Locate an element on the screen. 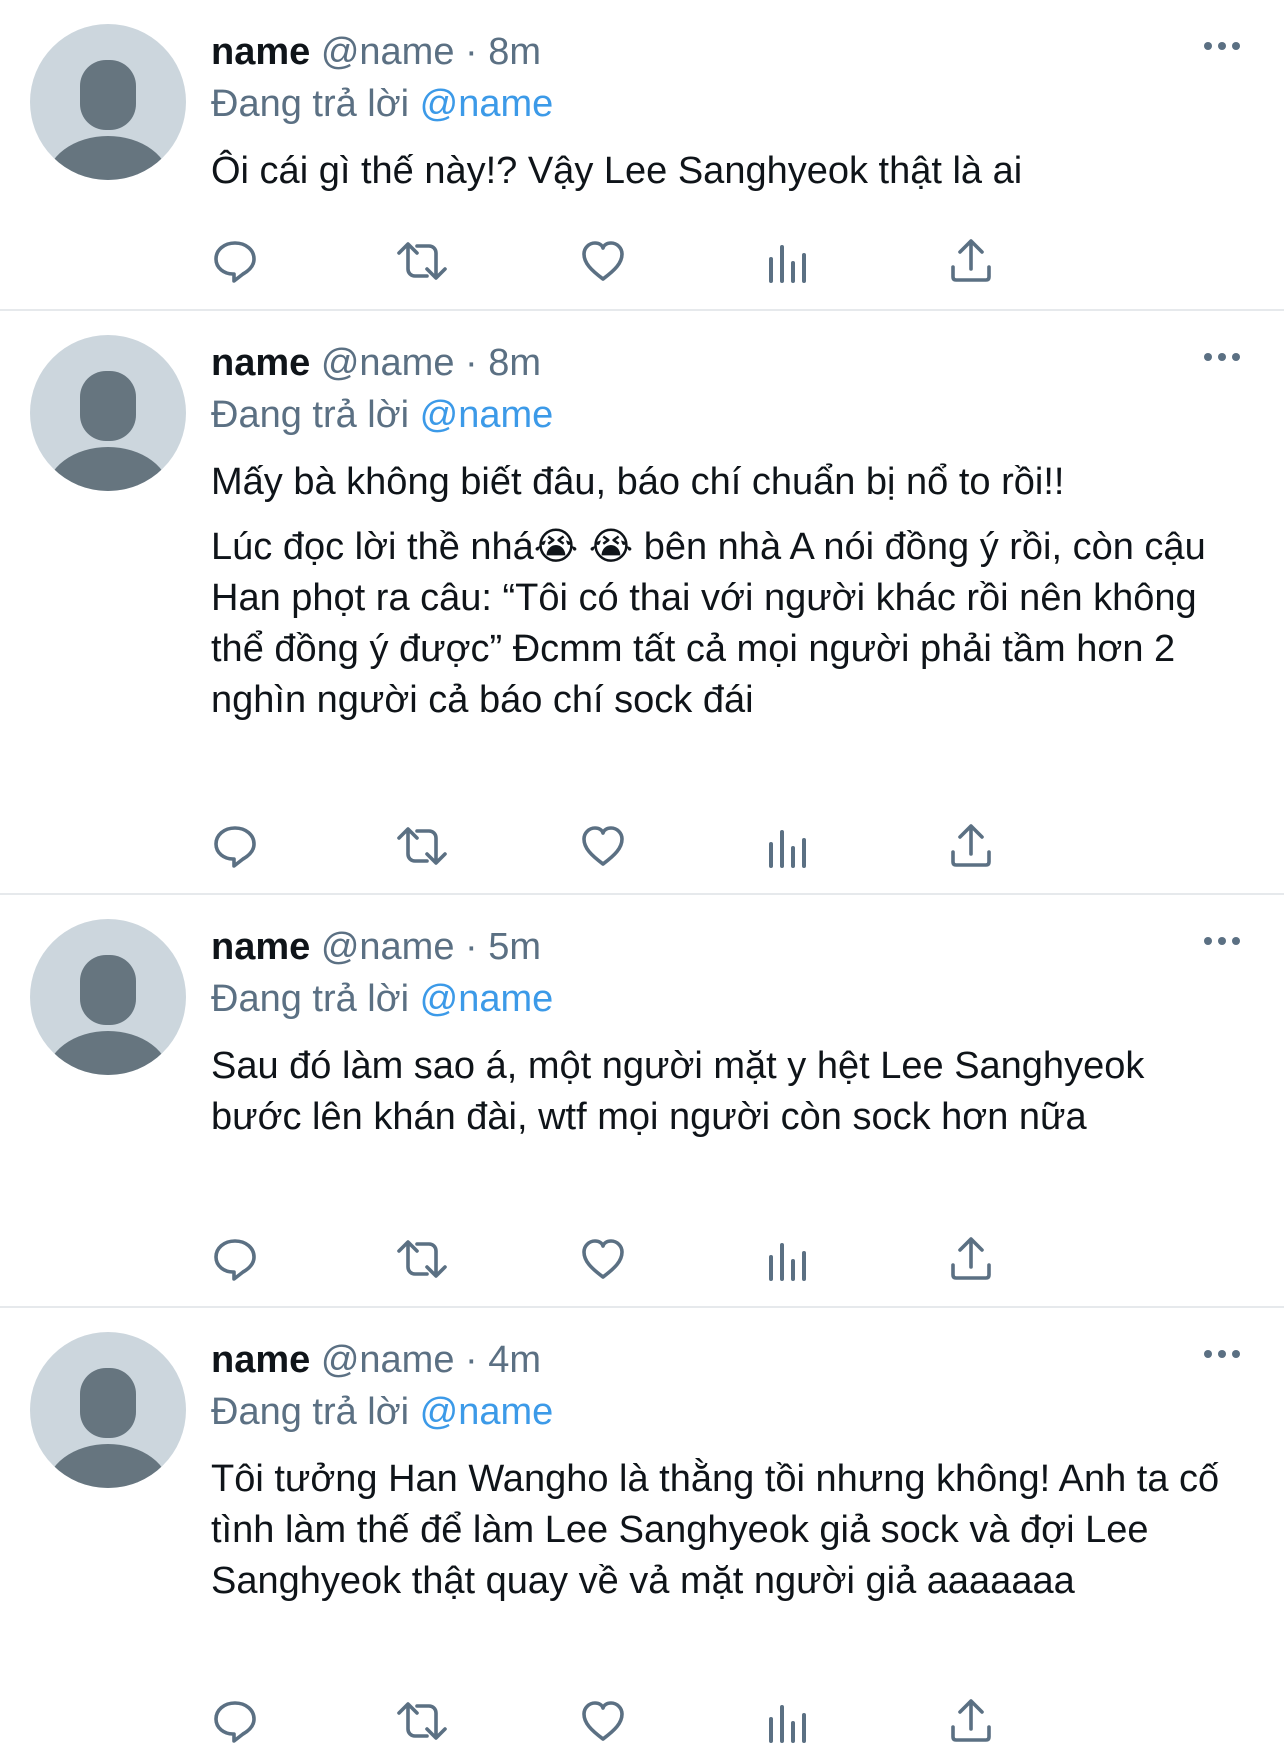 The image size is (1284, 1759). tweet-header: name @name · 5m is located at coordinates (727, 947).